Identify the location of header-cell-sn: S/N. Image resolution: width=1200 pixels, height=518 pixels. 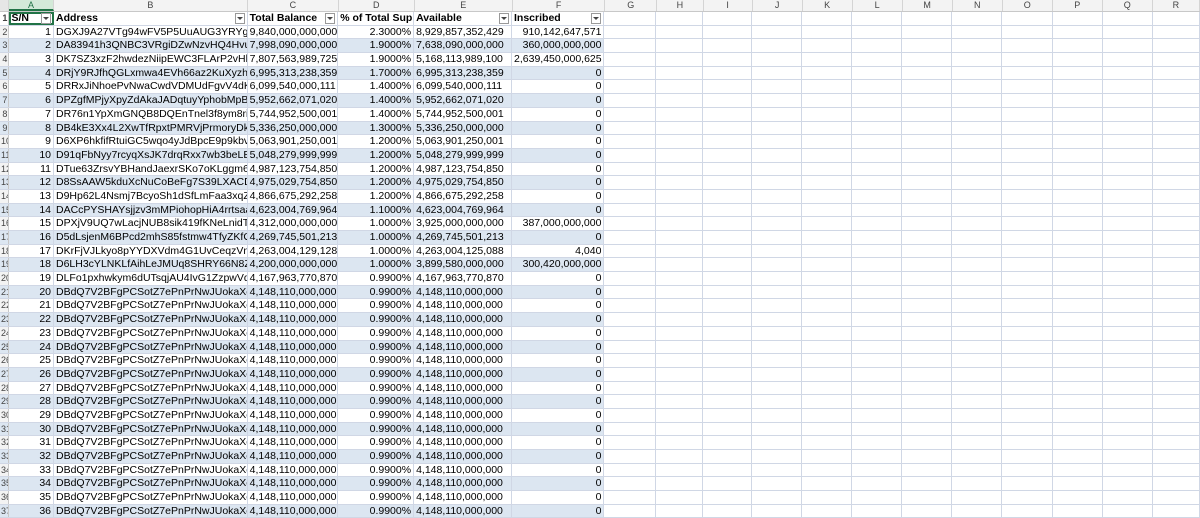
(31, 18).